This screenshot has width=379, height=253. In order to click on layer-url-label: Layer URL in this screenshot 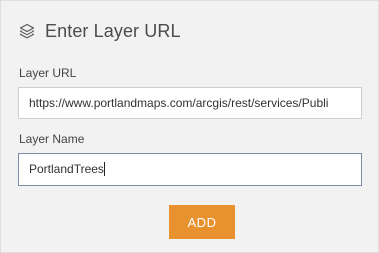, I will do `click(48, 73)`.